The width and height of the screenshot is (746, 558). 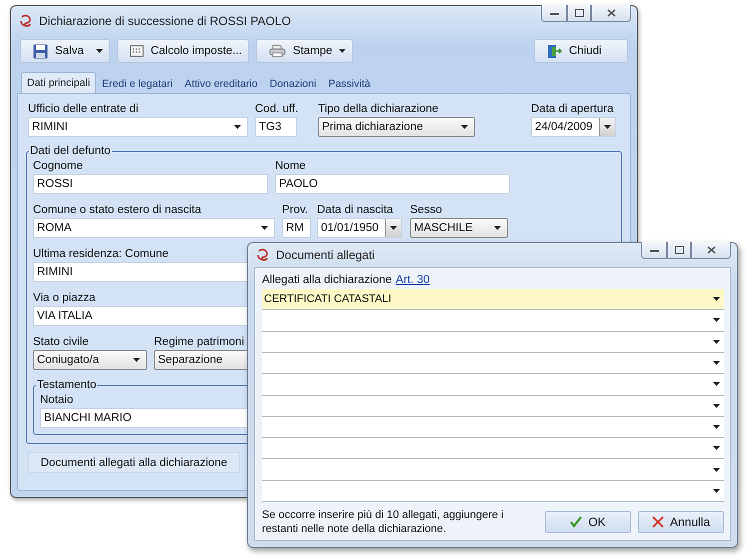 What do you see at coordinates (58, 166) in the screenshot?
I see `field-label: Cognome` at bounding box center [58, 166].